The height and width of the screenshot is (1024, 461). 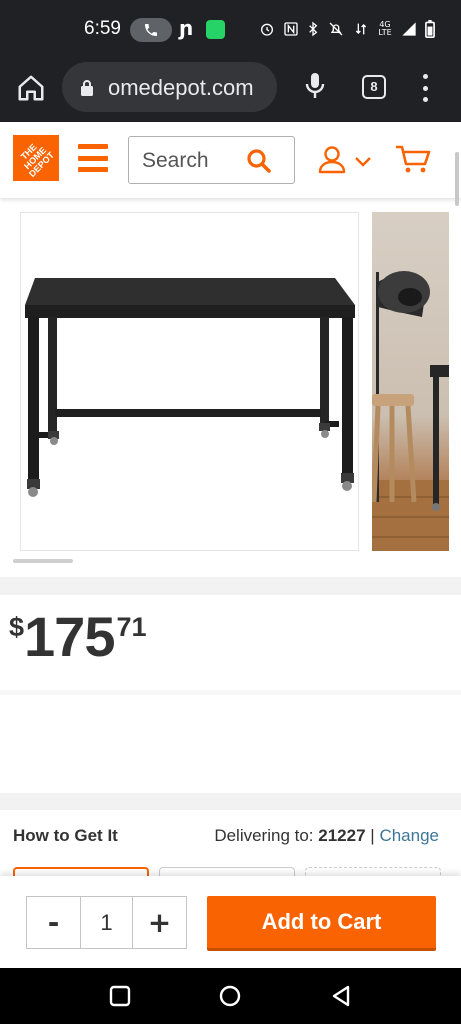 What do you see at coordinates (120, 996) in the screenshot?
I see `square-recents-icon` at bounding box center [120, 996].